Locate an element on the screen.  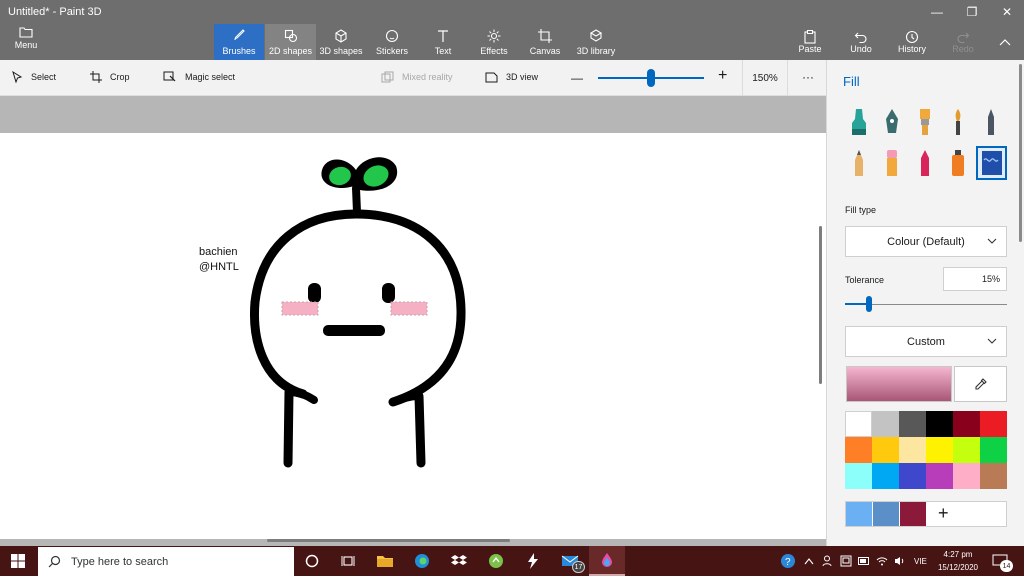
taskbar-search-box: Type here to search is located at coordinates (166, 561).